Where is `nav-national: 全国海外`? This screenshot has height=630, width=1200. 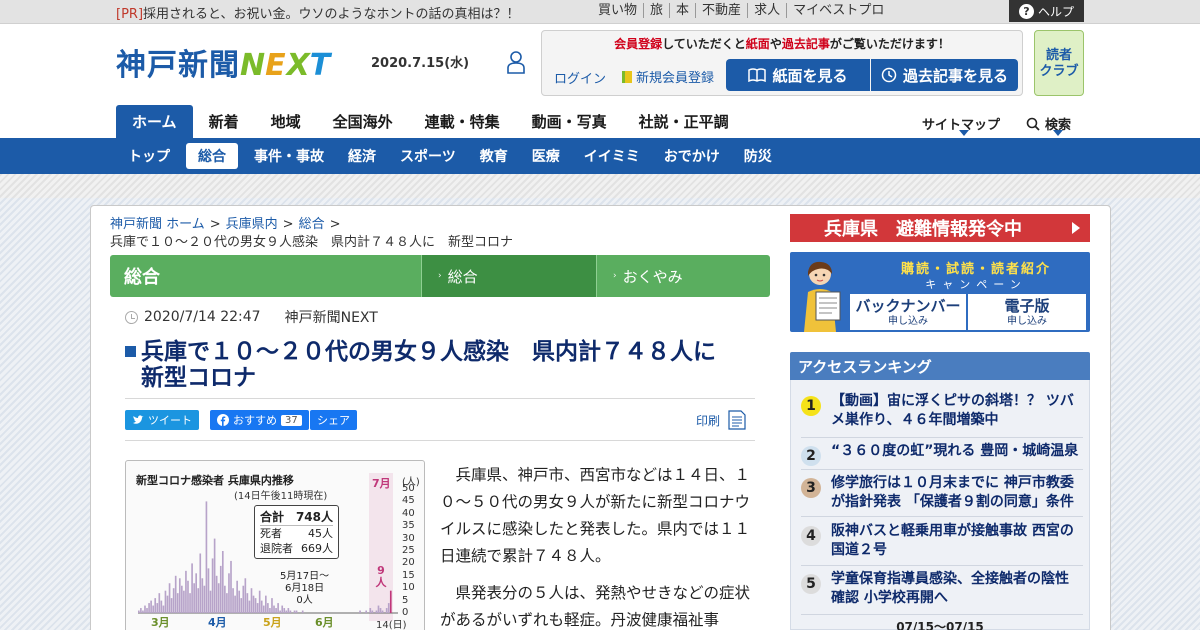 nav-national: 全国海外 is located at coordinates (363, 121).